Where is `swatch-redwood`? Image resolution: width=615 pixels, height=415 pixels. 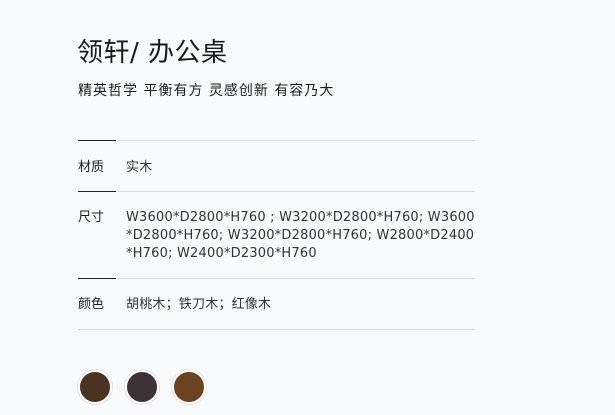
swatch-redwood is located at coordinates (189, 387).